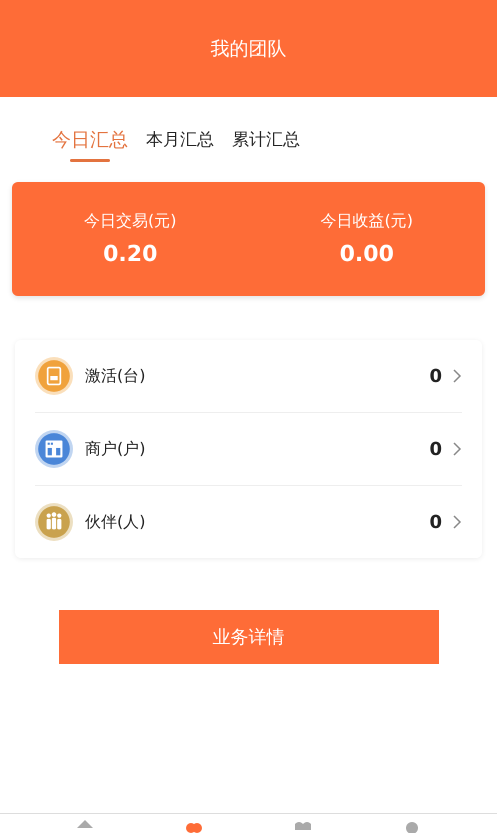 The width and height of the screenshot is (497, 833). Describe the element at coordinates (366, 221) in the screenshot. I see `summary-label: 今日收益(元)` at that location.